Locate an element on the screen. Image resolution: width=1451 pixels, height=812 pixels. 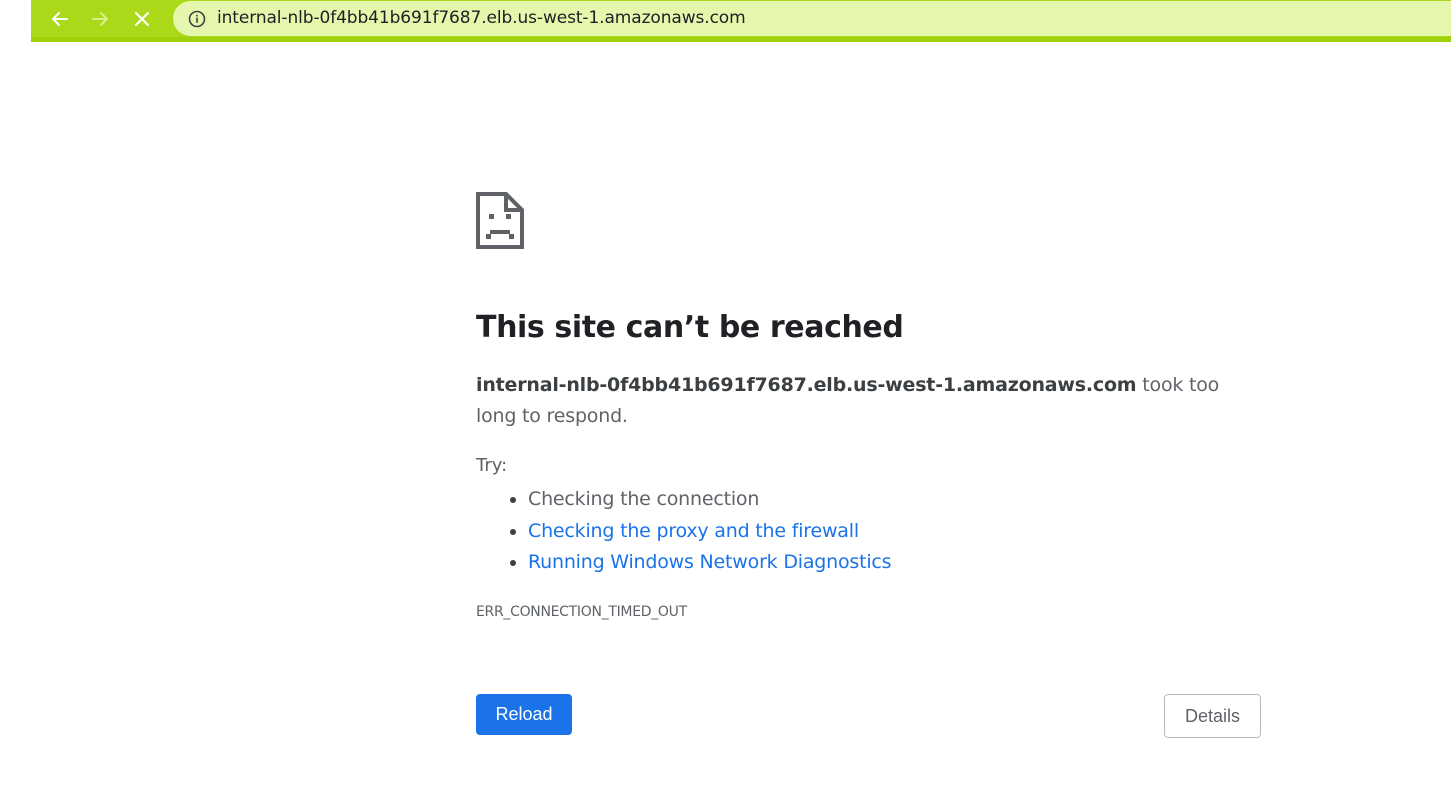
stop-loading-button is located at coordinates (142, 18).